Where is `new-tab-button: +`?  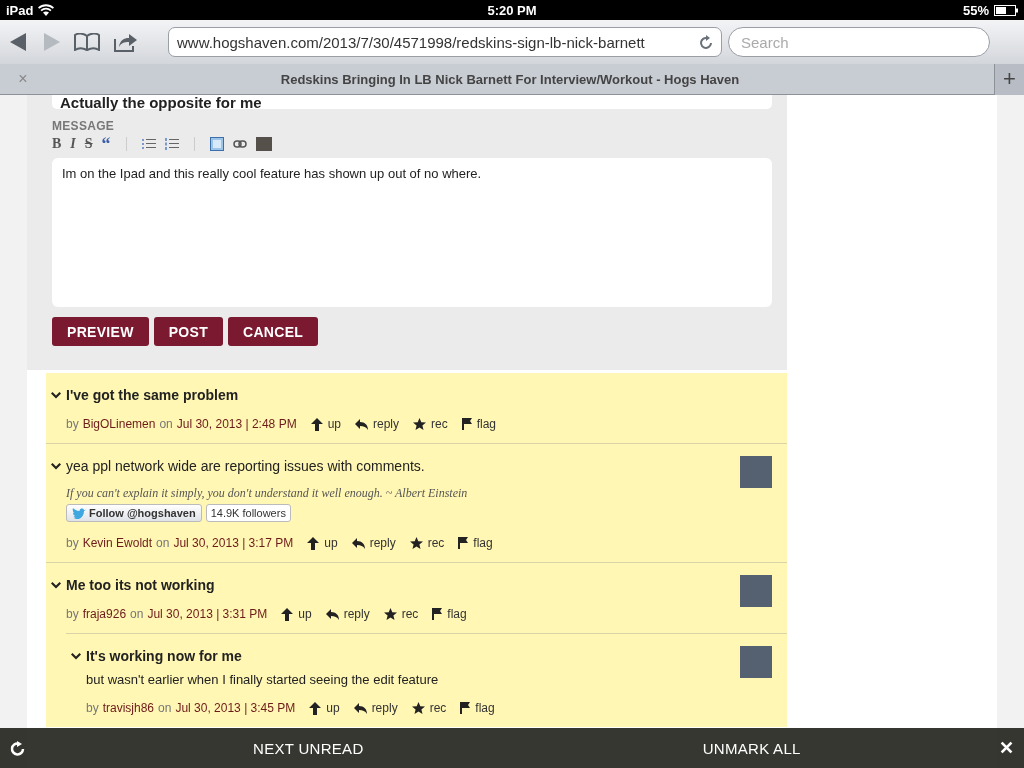
new-tab-button: + is located at coordinates (1009, 79).